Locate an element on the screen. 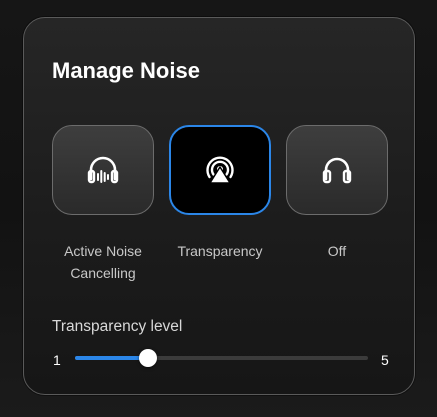 The height and width of the screenshot is (417, 437). transparency-level-label: Transparency level is located at coordinates (117, 326).